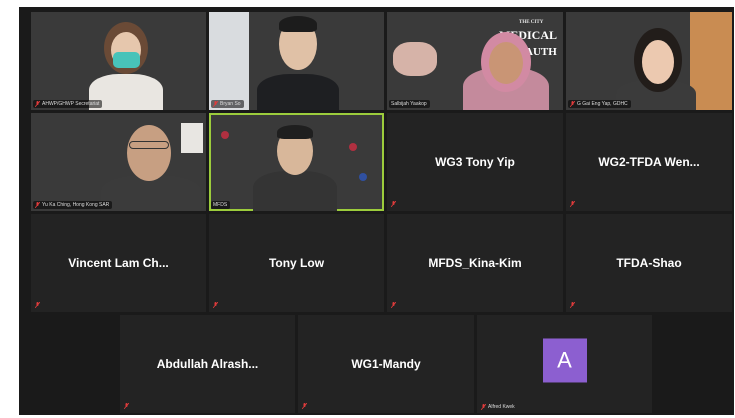 This screenshot has width=735, height=418. What do you see at coordinates (221, 205) in the screenshot?
I see `participant-name-label: MFDS` at bounding box center [221, 205].